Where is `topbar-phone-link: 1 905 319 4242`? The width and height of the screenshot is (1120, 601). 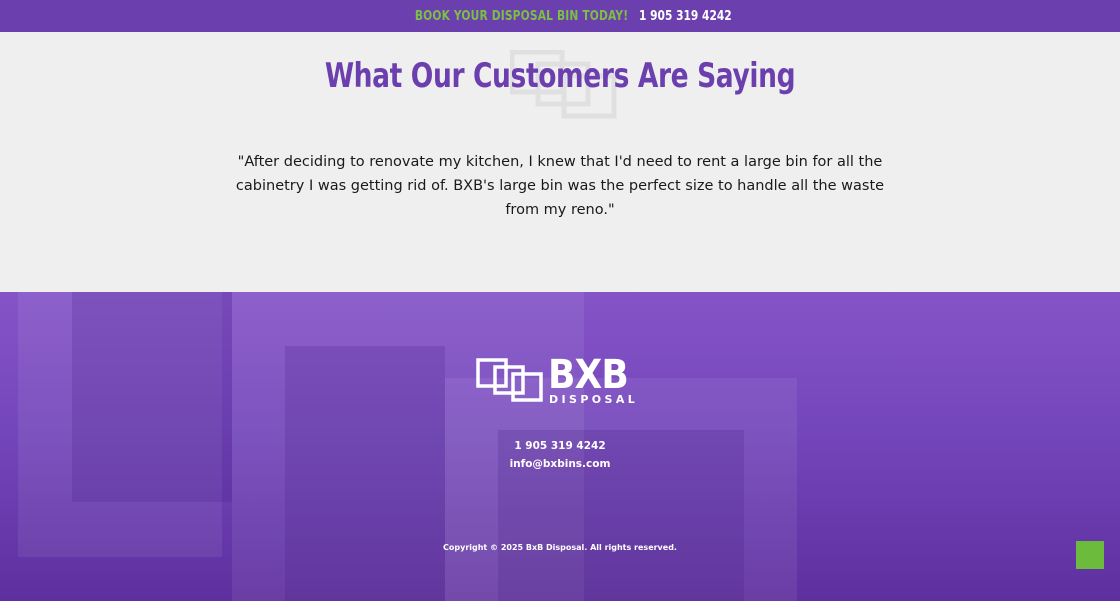 topbar-phone-link: 1 905 319 4242 is located at coordinates (685, 16).